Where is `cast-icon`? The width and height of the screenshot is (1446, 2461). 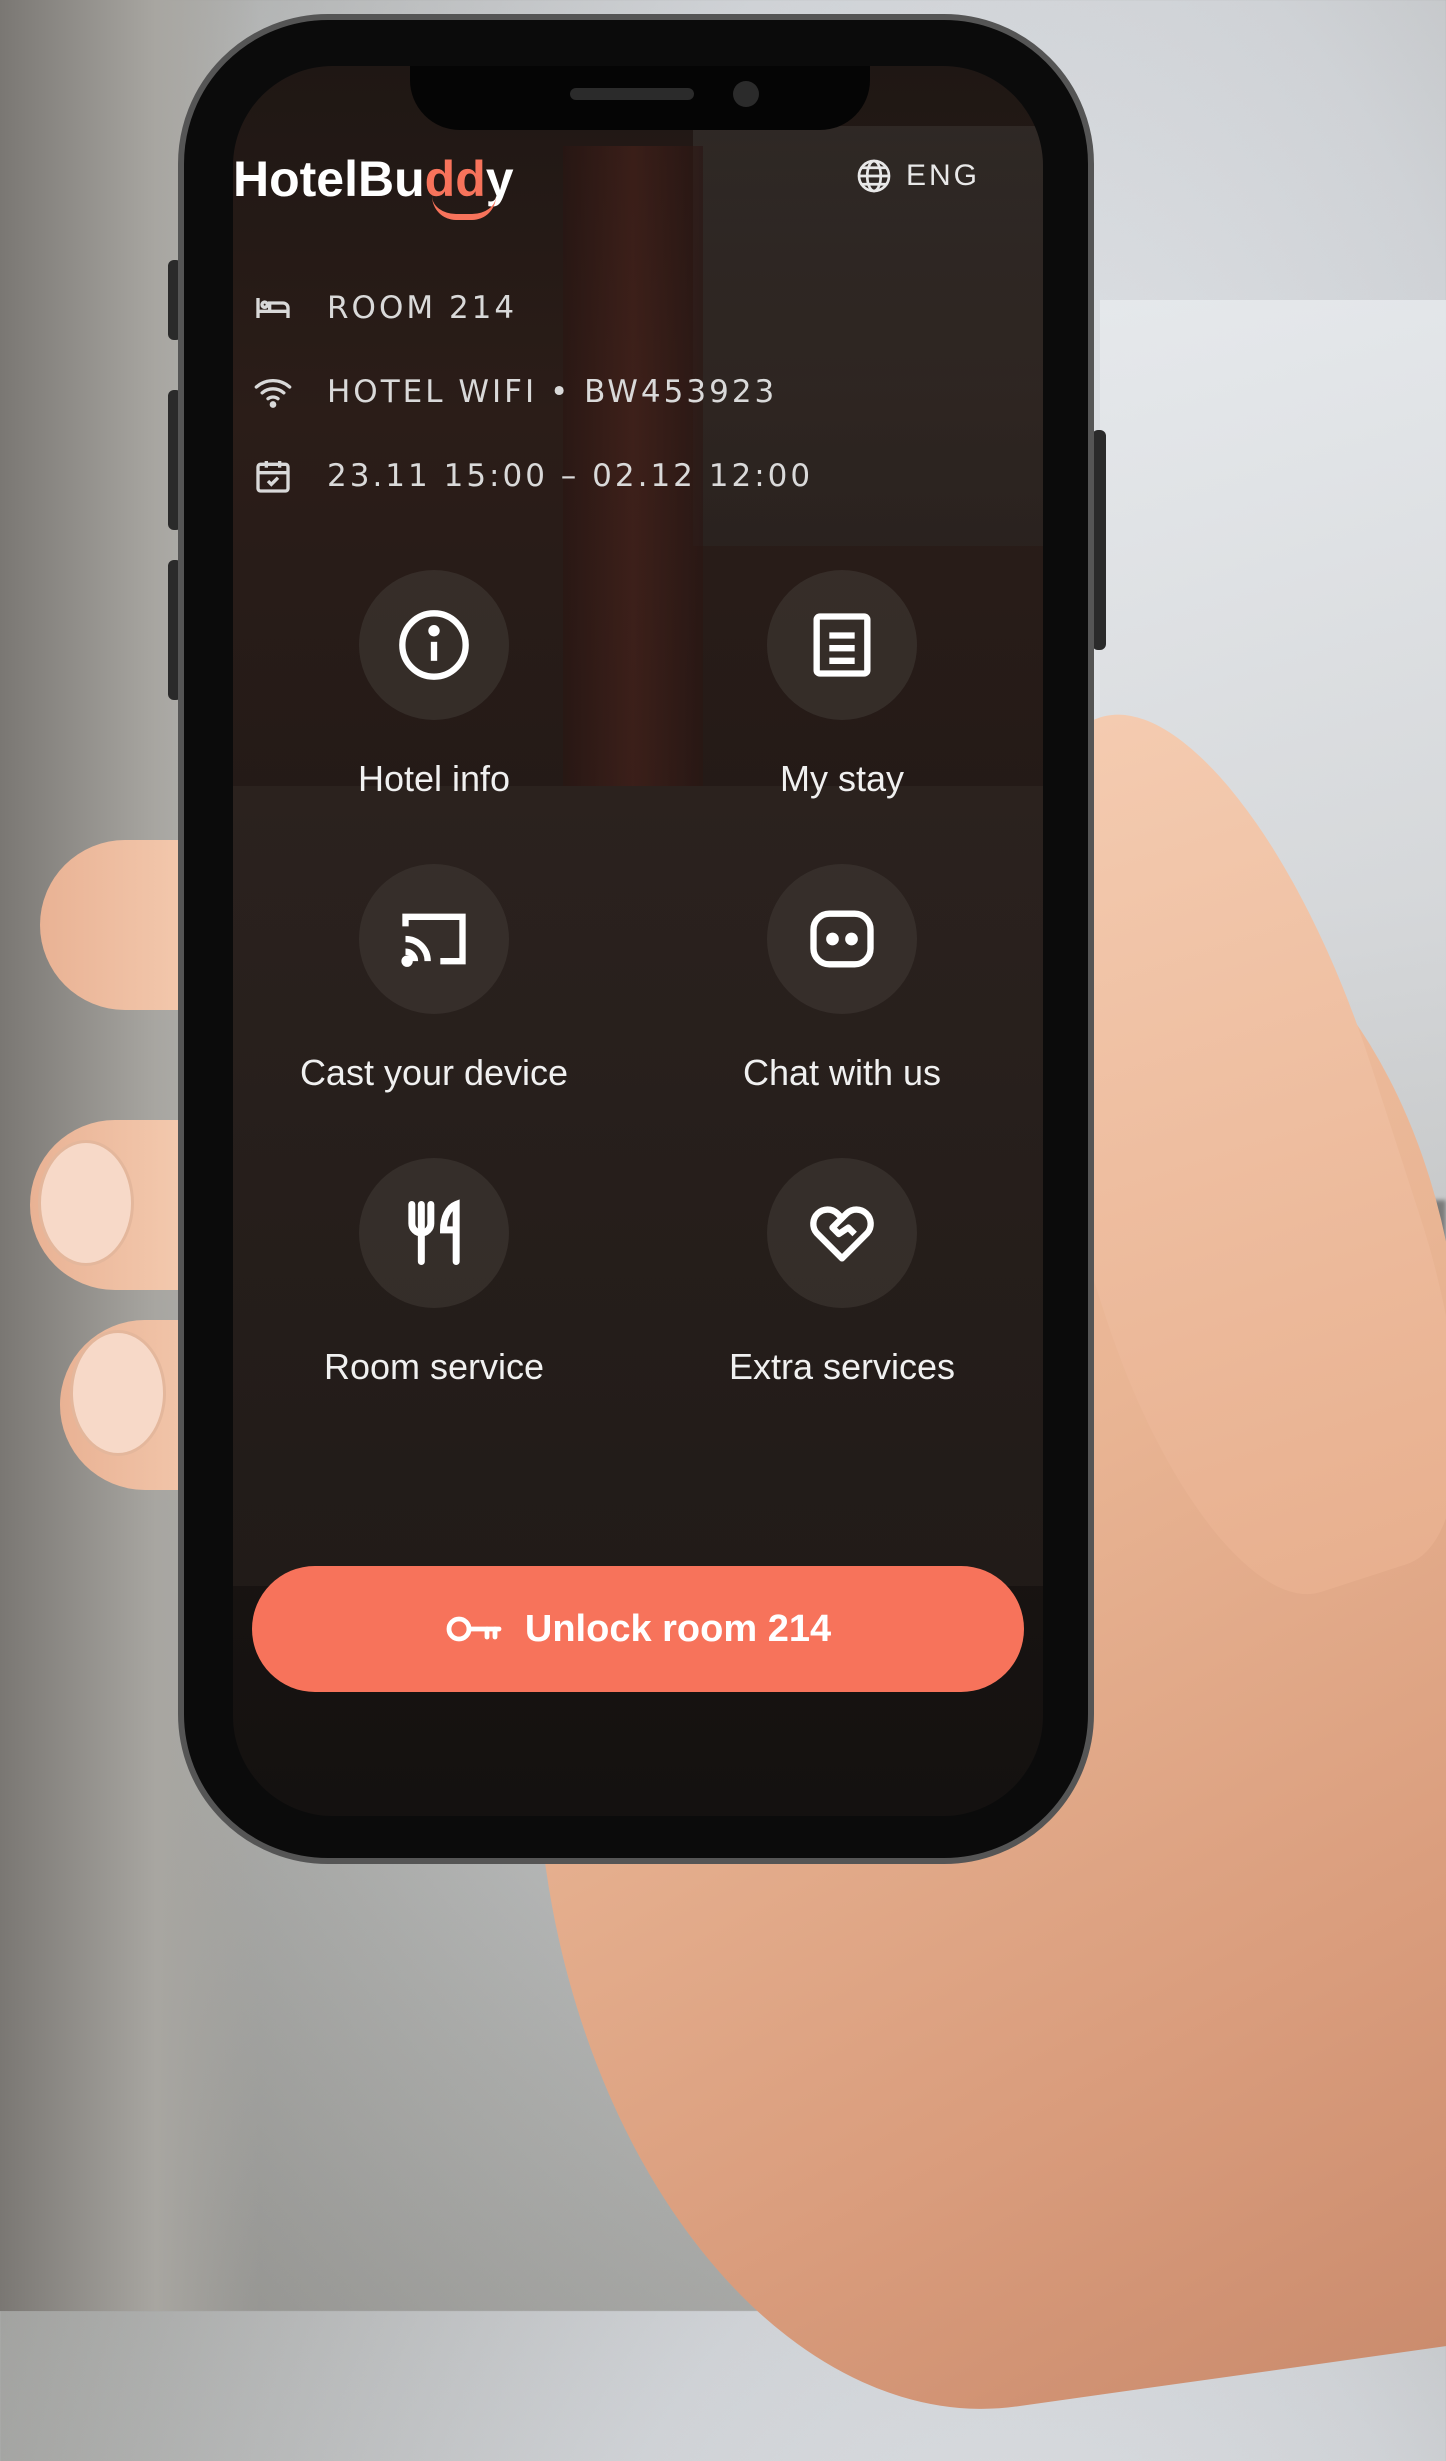
cast-icon is located at coordinates (433, 940).